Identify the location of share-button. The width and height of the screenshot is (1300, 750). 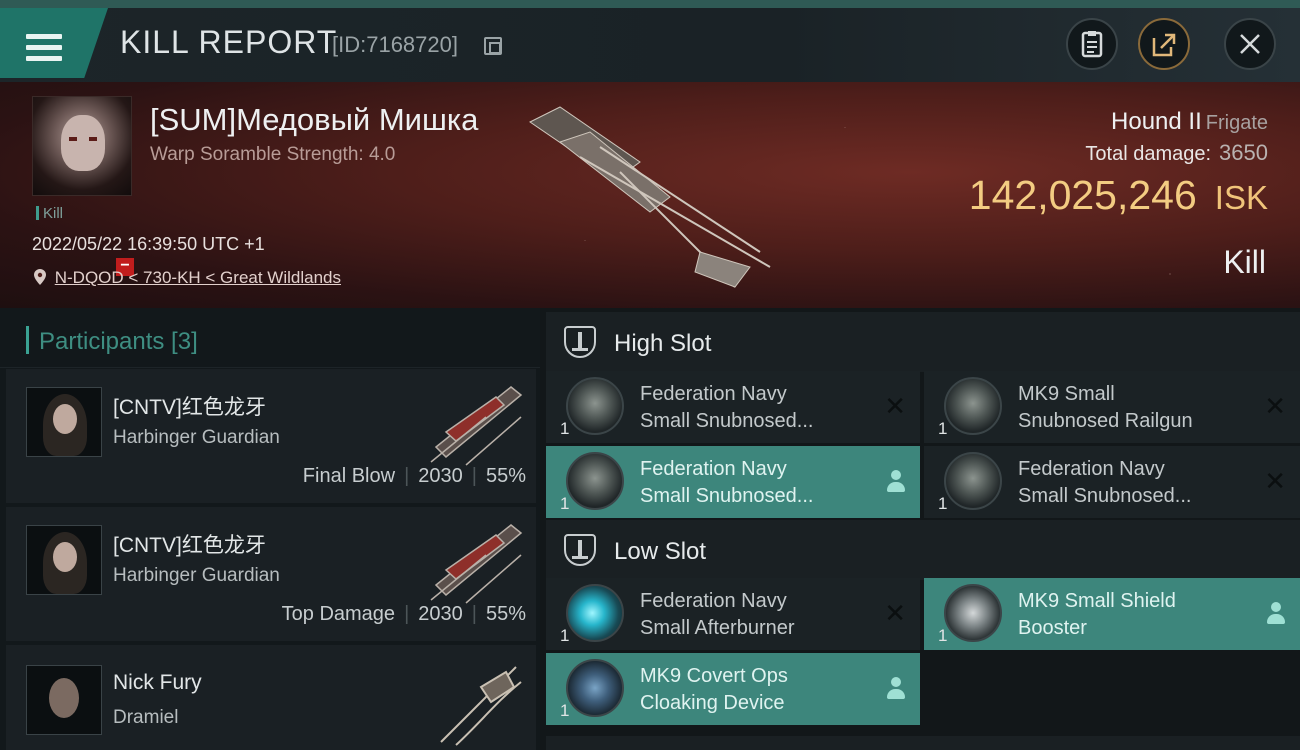
(1164, 44).